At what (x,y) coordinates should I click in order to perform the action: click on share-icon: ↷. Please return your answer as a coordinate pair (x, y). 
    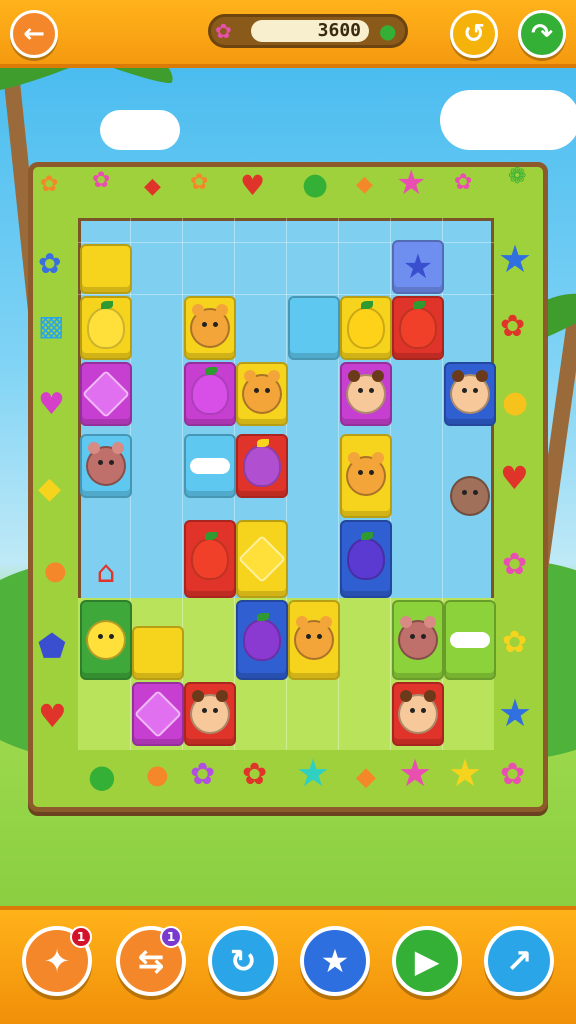
    Looking at the image, I should click on (542, 34).